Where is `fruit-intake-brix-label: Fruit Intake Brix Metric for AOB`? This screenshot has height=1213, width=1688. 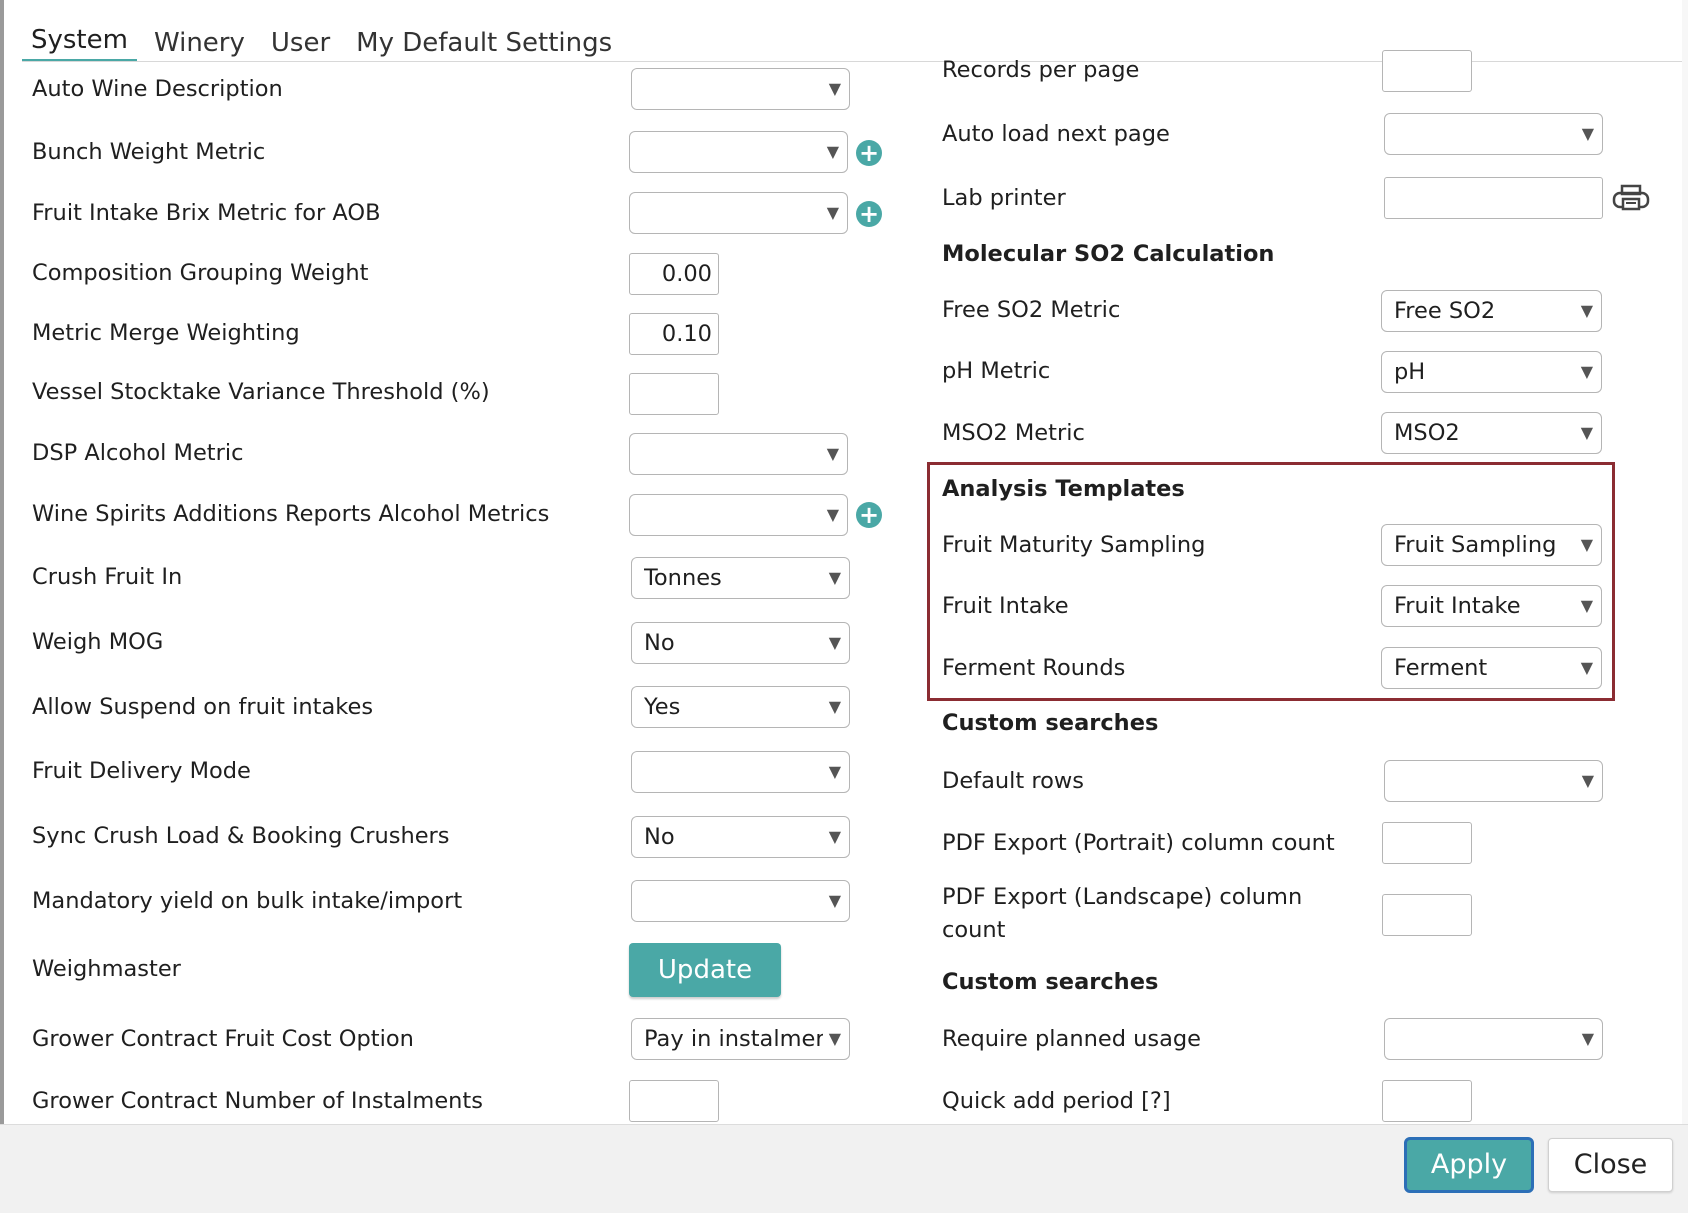
fruit-intake-brix-label: Fruit Intake Brix Metric for AOB is located at coordinates (206, 213).